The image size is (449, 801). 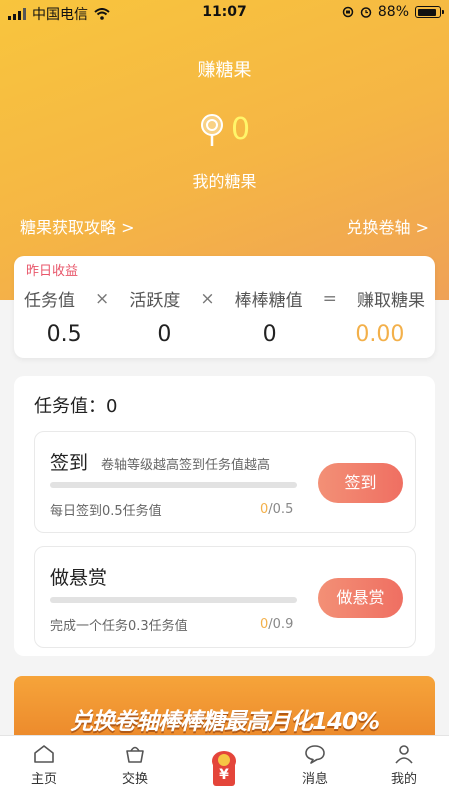 What do you see at coordinates (164, 334) in the screenshot?
I see `activity-value: 0` at bounding box center [164, 334].